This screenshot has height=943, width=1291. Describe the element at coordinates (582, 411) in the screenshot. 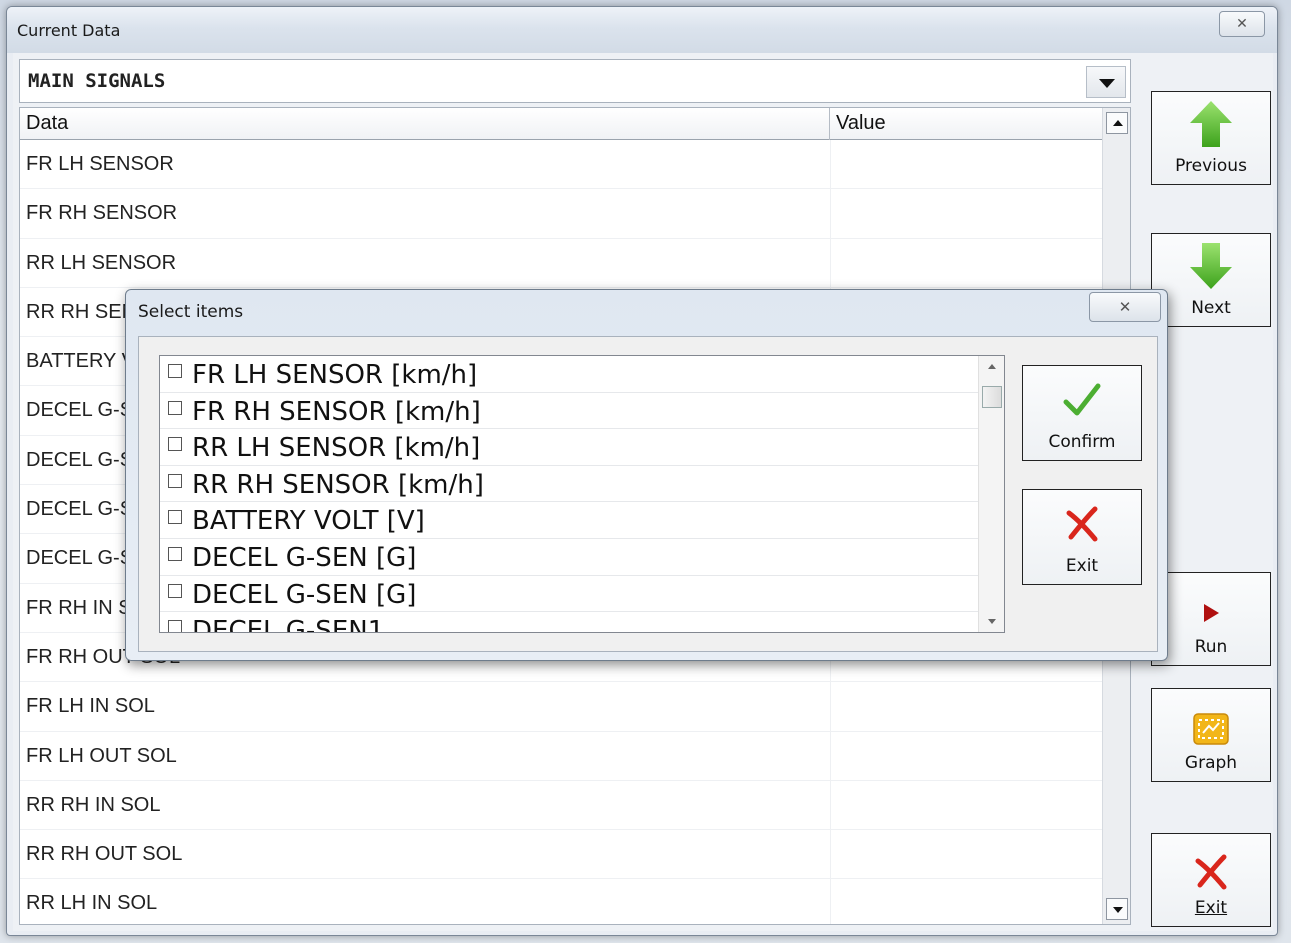

I see `checklist-item: FR RH SENSOR [km/h]` at that location.